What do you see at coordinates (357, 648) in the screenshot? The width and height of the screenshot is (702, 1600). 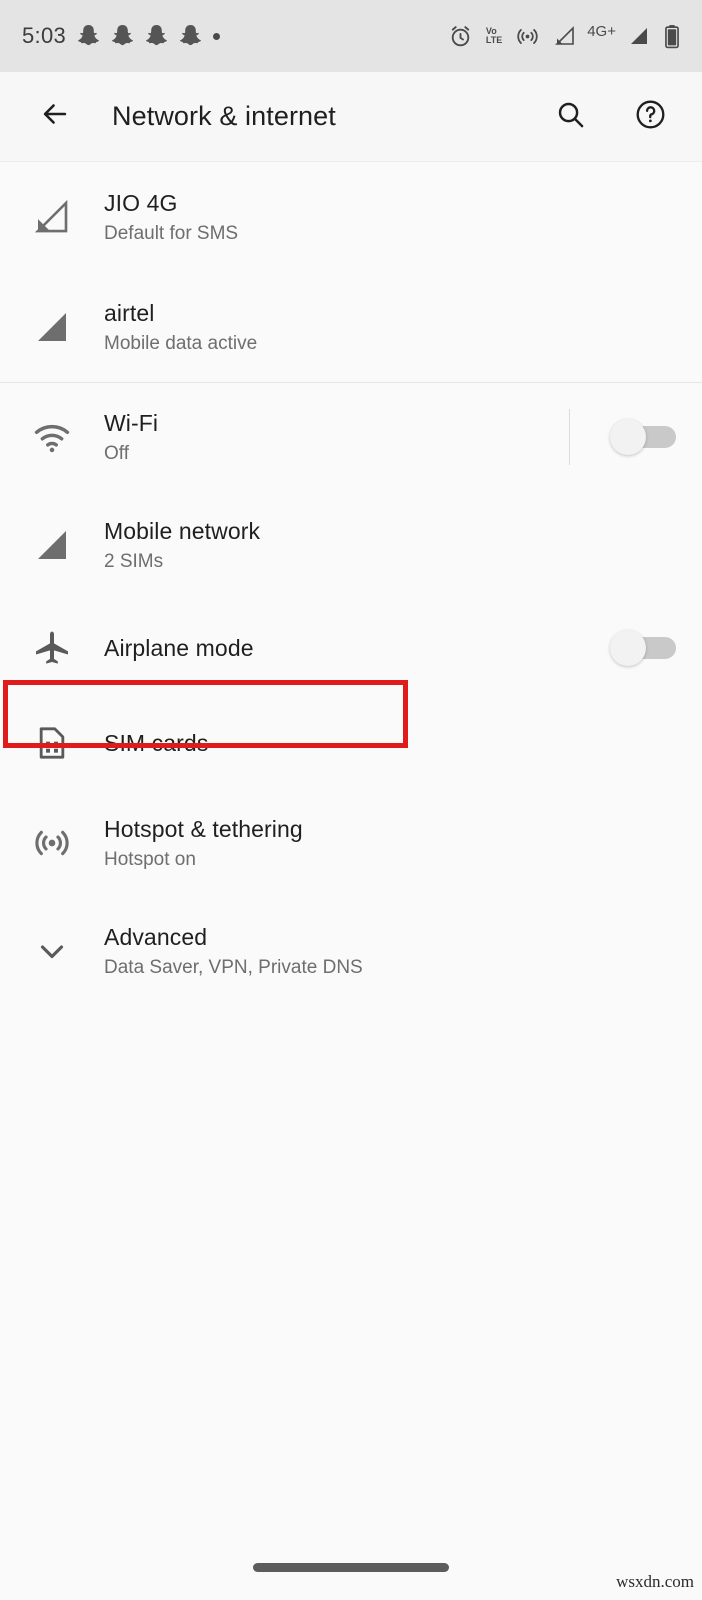 I see `list-item-text: Airplane mode` at bounding box center [357, 648].